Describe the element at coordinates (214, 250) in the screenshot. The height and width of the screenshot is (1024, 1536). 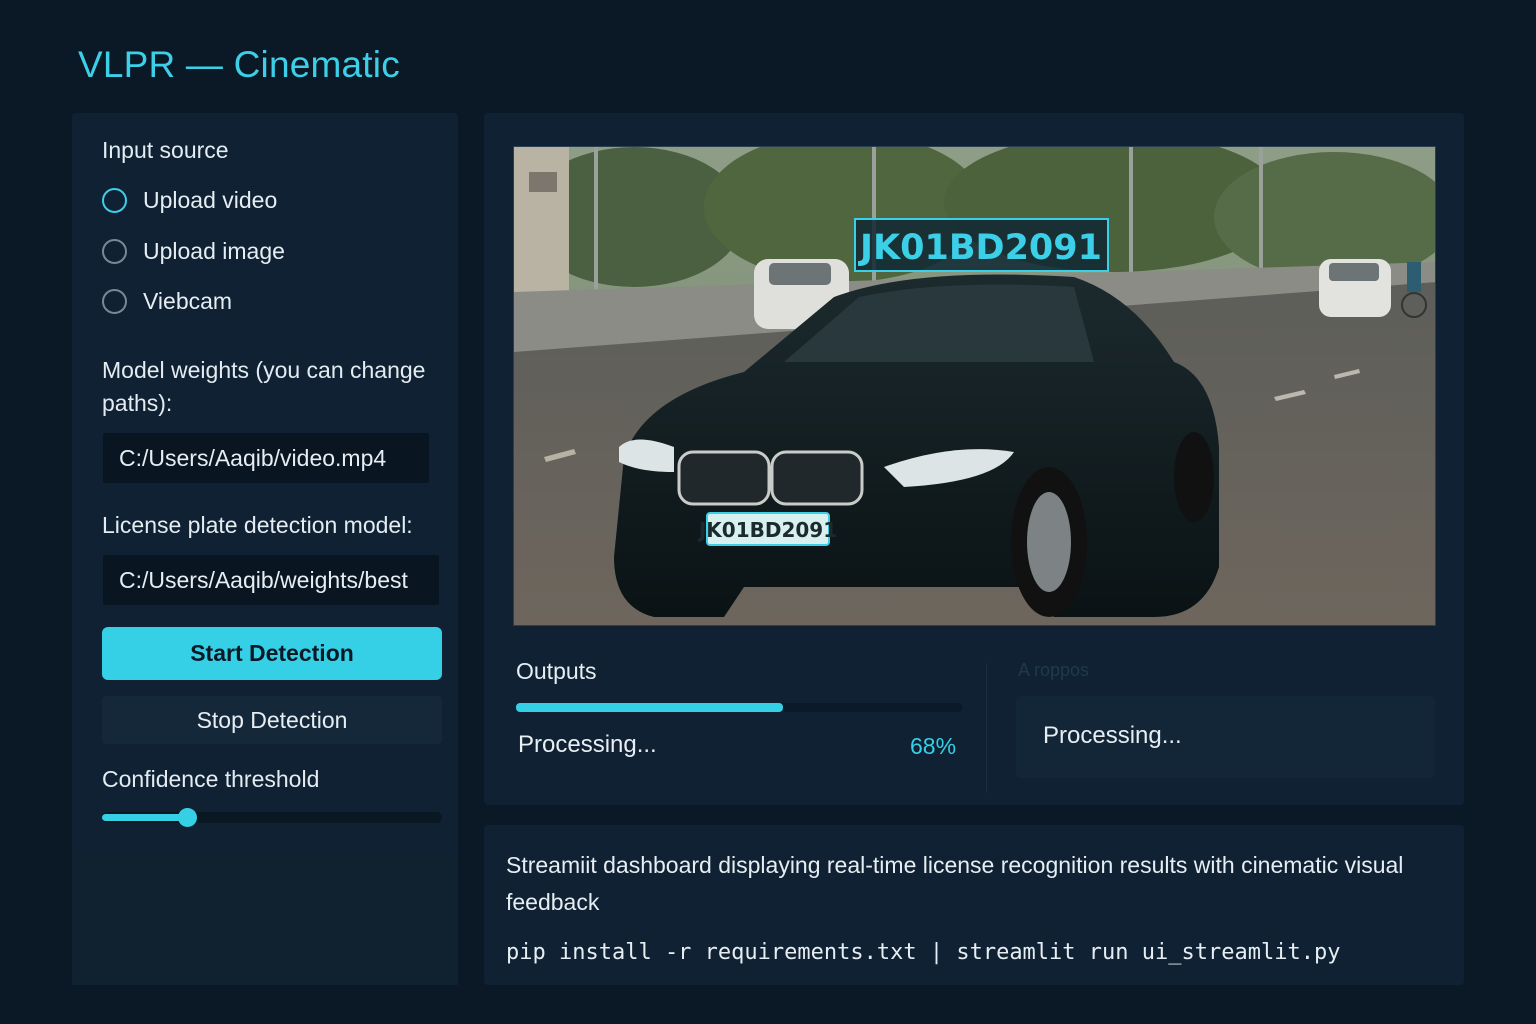
I see `radio-label: Upload image` at that location.